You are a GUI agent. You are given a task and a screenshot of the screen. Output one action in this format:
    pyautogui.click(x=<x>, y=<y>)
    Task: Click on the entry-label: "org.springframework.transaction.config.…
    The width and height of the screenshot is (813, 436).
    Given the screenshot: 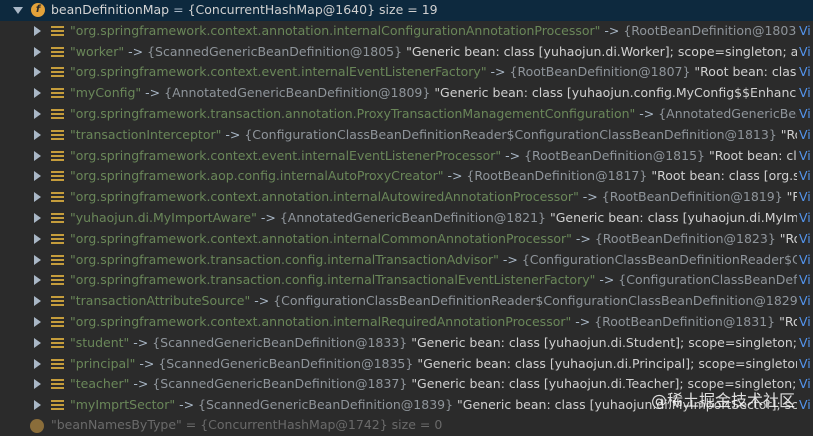 What is the action you would take?
    pyautogui.click(x=441, y=260)
    